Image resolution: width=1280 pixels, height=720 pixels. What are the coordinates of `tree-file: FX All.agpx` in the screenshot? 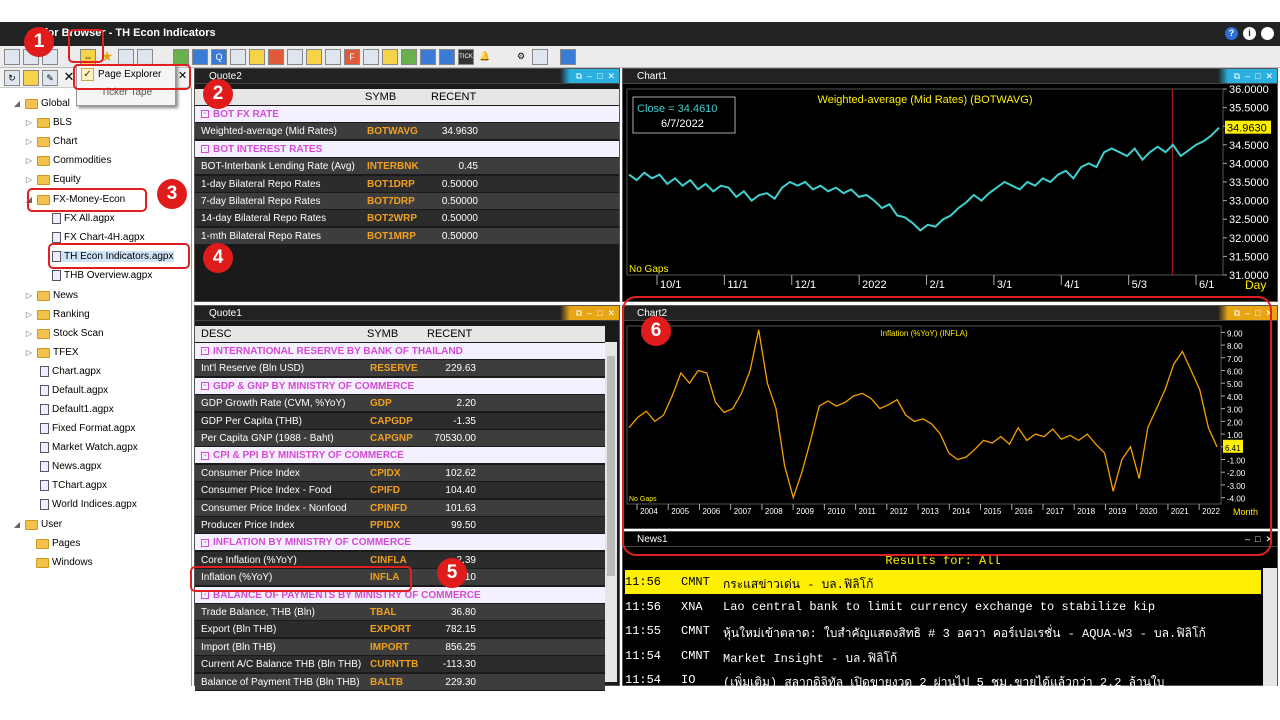 It's located at (83, 218).